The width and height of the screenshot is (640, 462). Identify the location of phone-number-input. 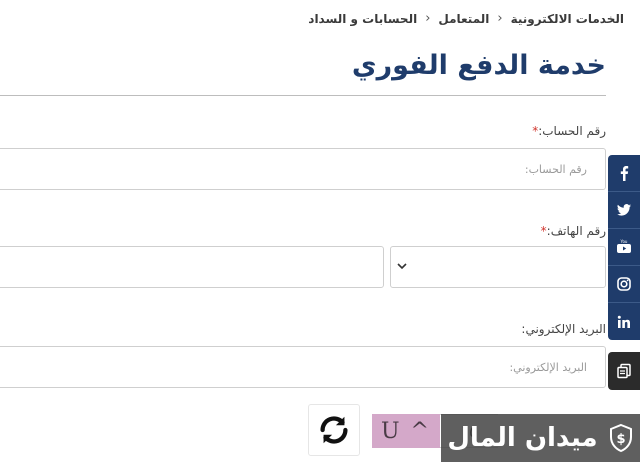
(192, 267).